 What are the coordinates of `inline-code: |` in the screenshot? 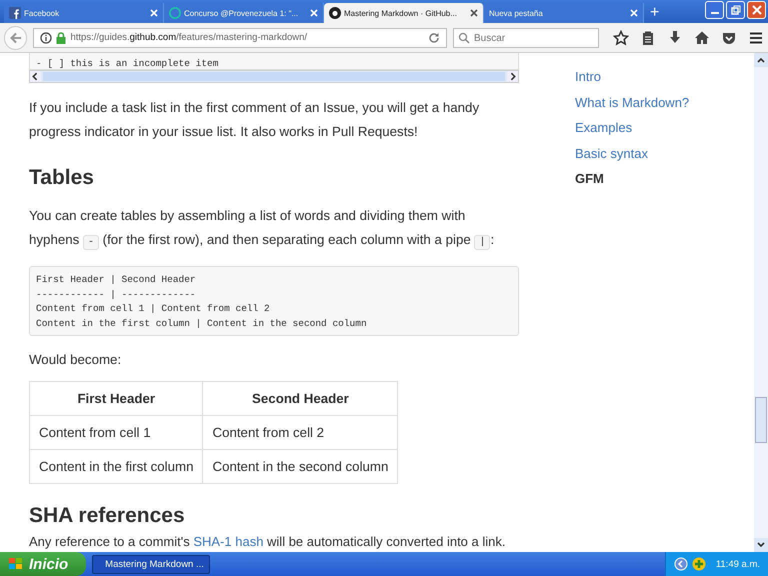 It's located at (482, 242).